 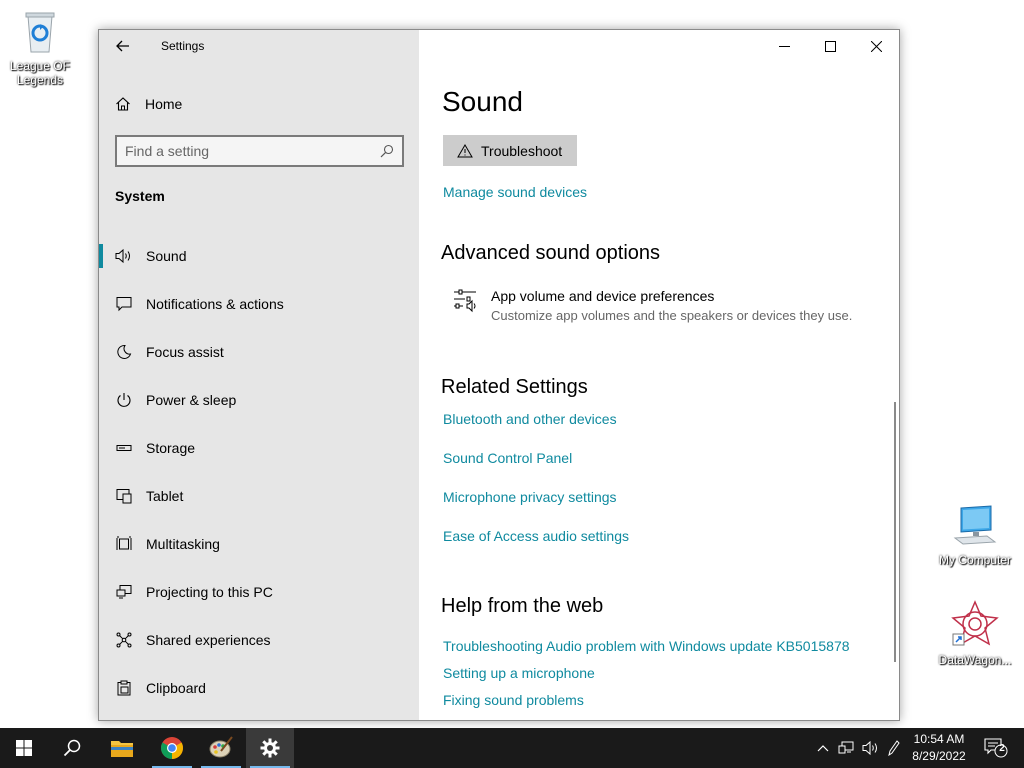 I want to click on paint-app-button, so click(x=221, y=748).